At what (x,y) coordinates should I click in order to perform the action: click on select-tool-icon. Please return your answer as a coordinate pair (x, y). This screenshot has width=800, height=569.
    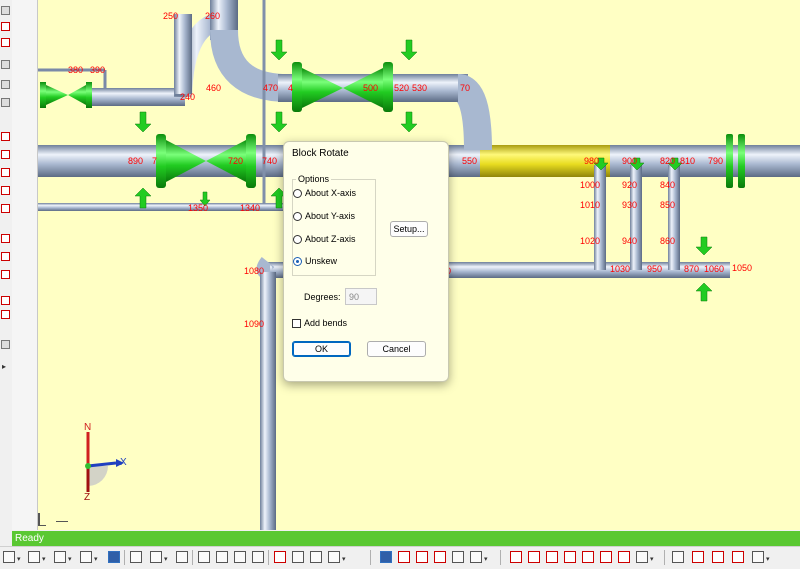
    Looking at the image, I should click on (5, 10).